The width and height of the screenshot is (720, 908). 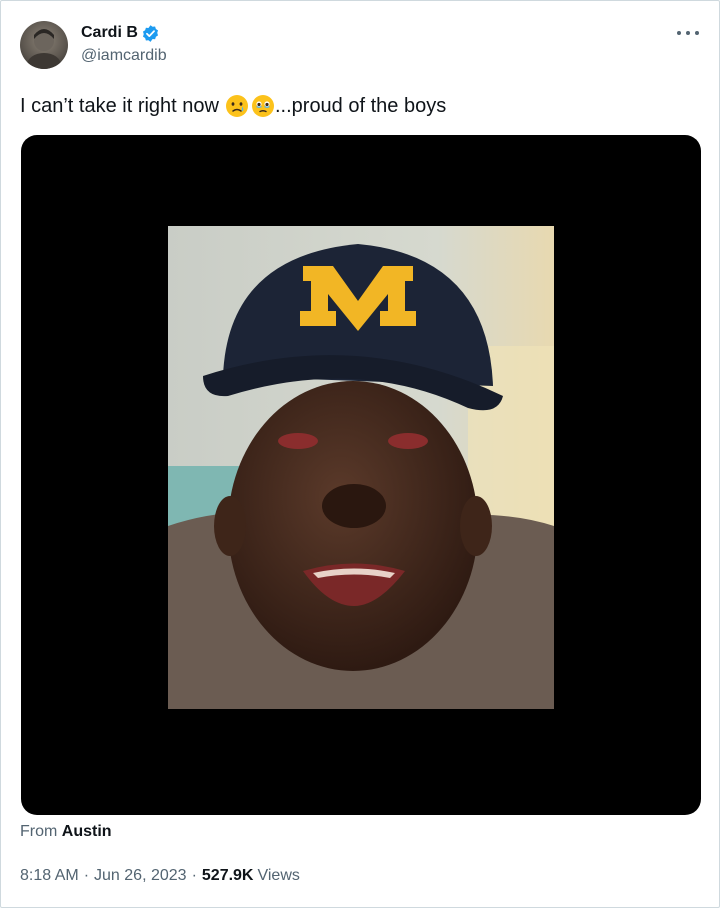 What do you see at coordinates (262, 106) in the screenshot?
I see `holding-back-tears-emoji` at bounding box center [262, 106].